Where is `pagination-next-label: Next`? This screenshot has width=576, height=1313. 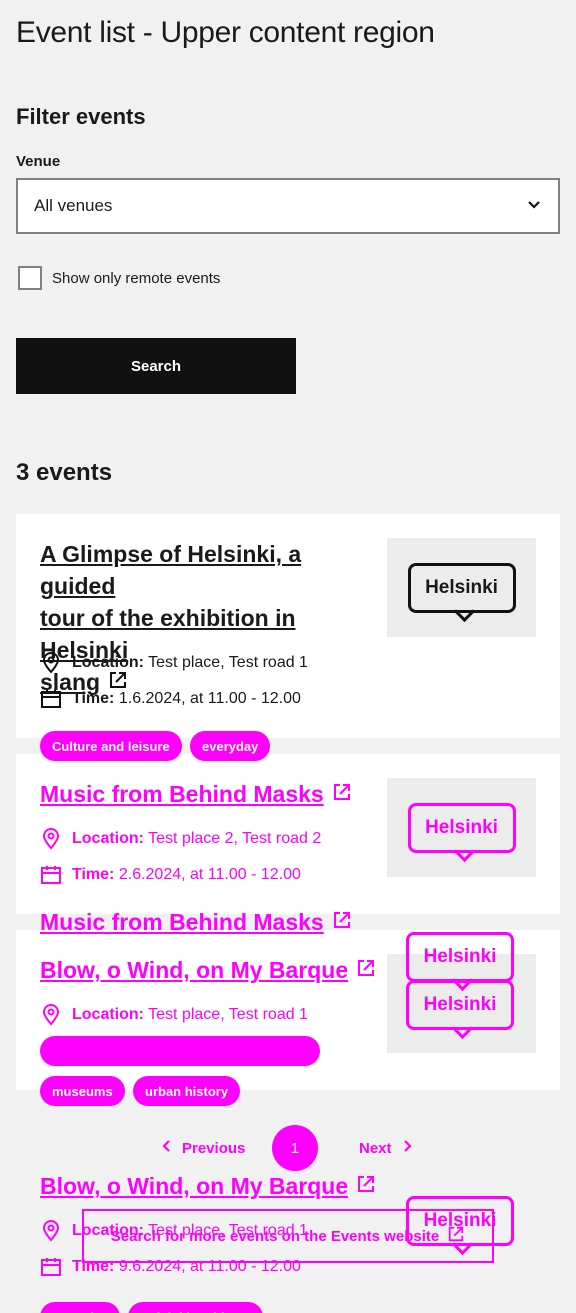 pagination-next-label: Next is located at coordinates (375, 1148).